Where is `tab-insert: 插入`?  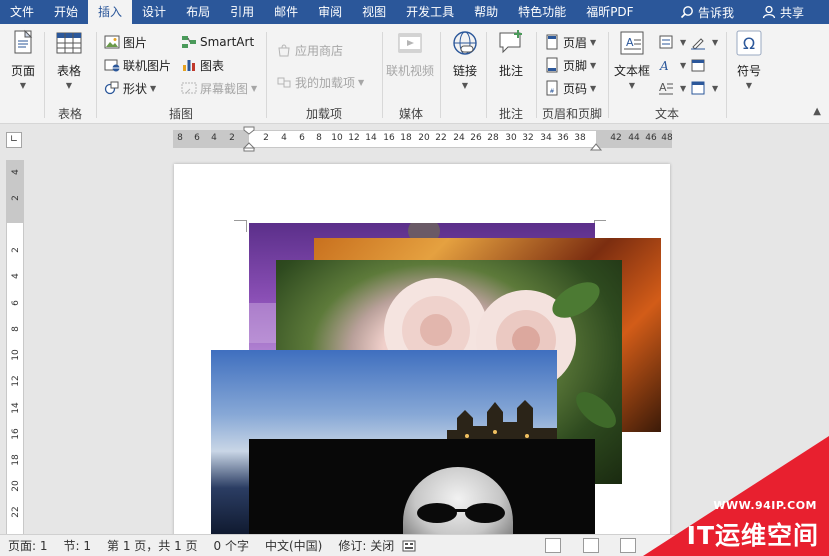
tab-insert: 插入 is located at coordinates (110, 12).